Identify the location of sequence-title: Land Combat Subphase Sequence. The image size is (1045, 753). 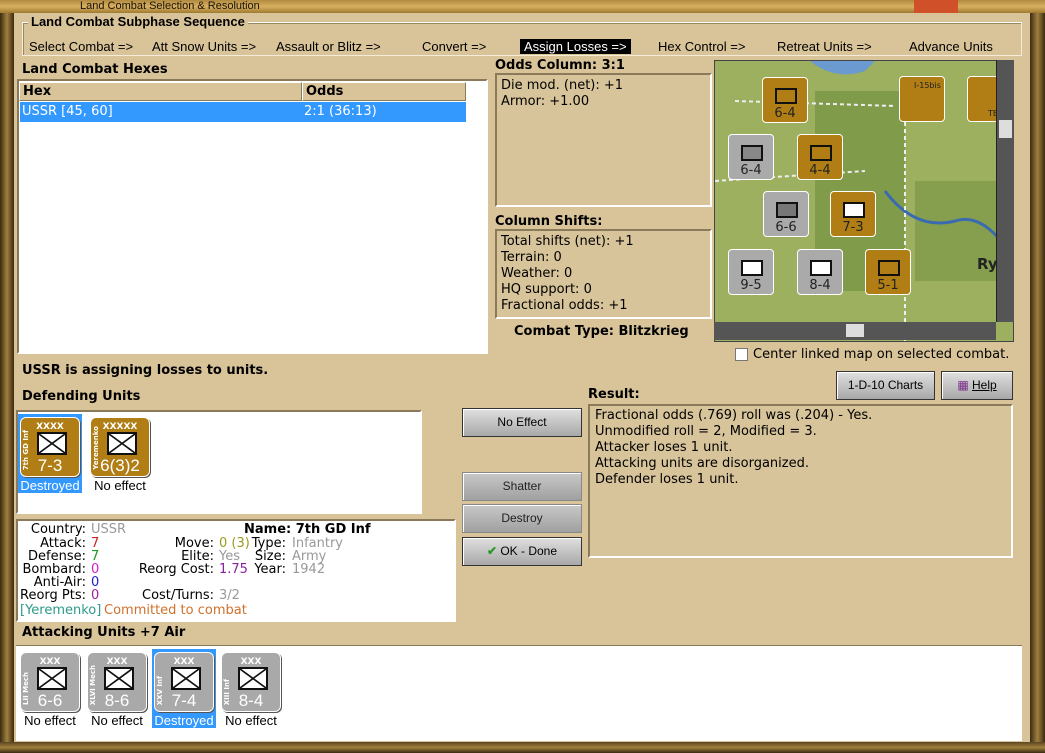
(138, 21).